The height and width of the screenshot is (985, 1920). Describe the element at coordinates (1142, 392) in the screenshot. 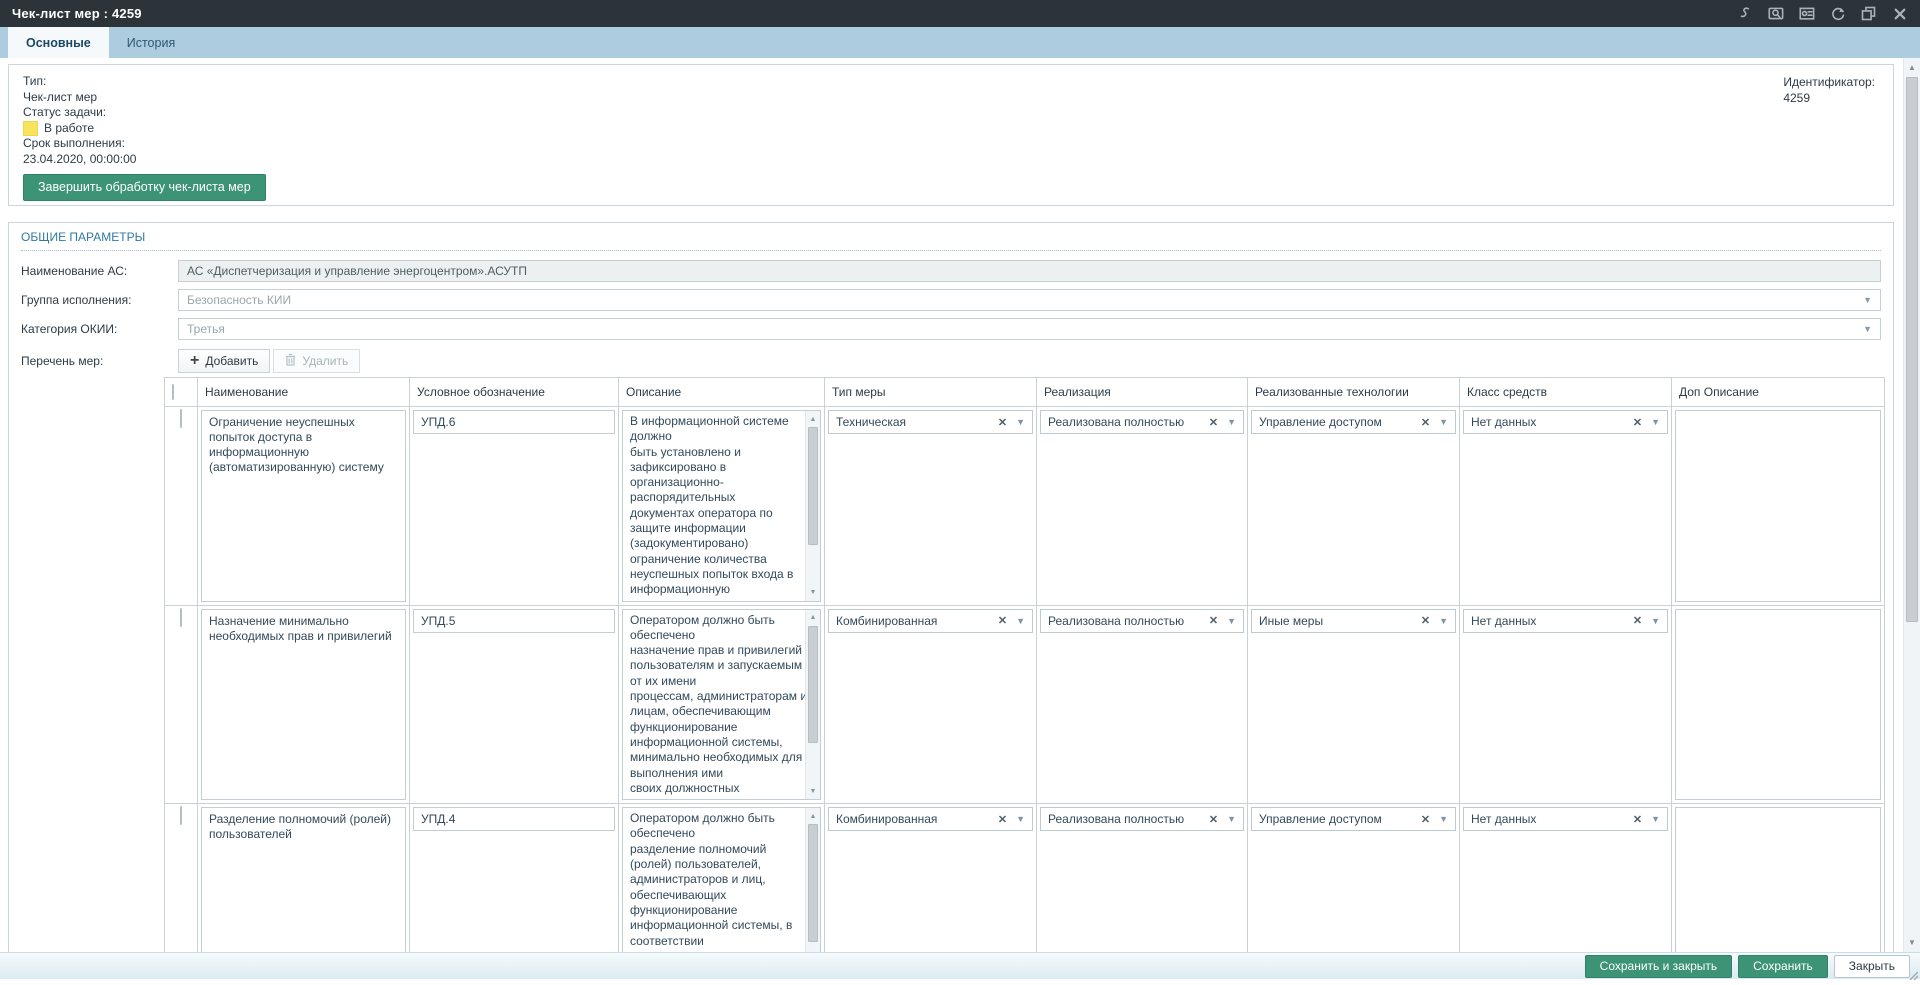

I see `col-implementation: Реализация` at that location.